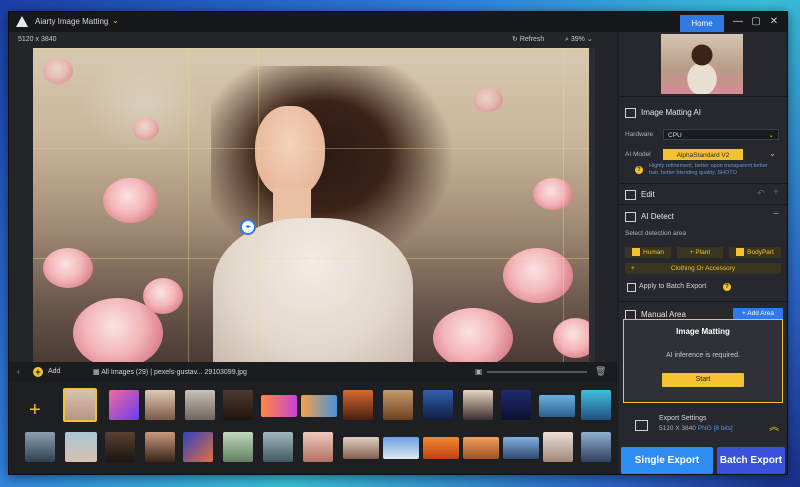 This screenshot has width=800, height=487. Describe the element at coordinates (776, 214) in the screenshot. I see `collapse-minus-icon: −` at that location.